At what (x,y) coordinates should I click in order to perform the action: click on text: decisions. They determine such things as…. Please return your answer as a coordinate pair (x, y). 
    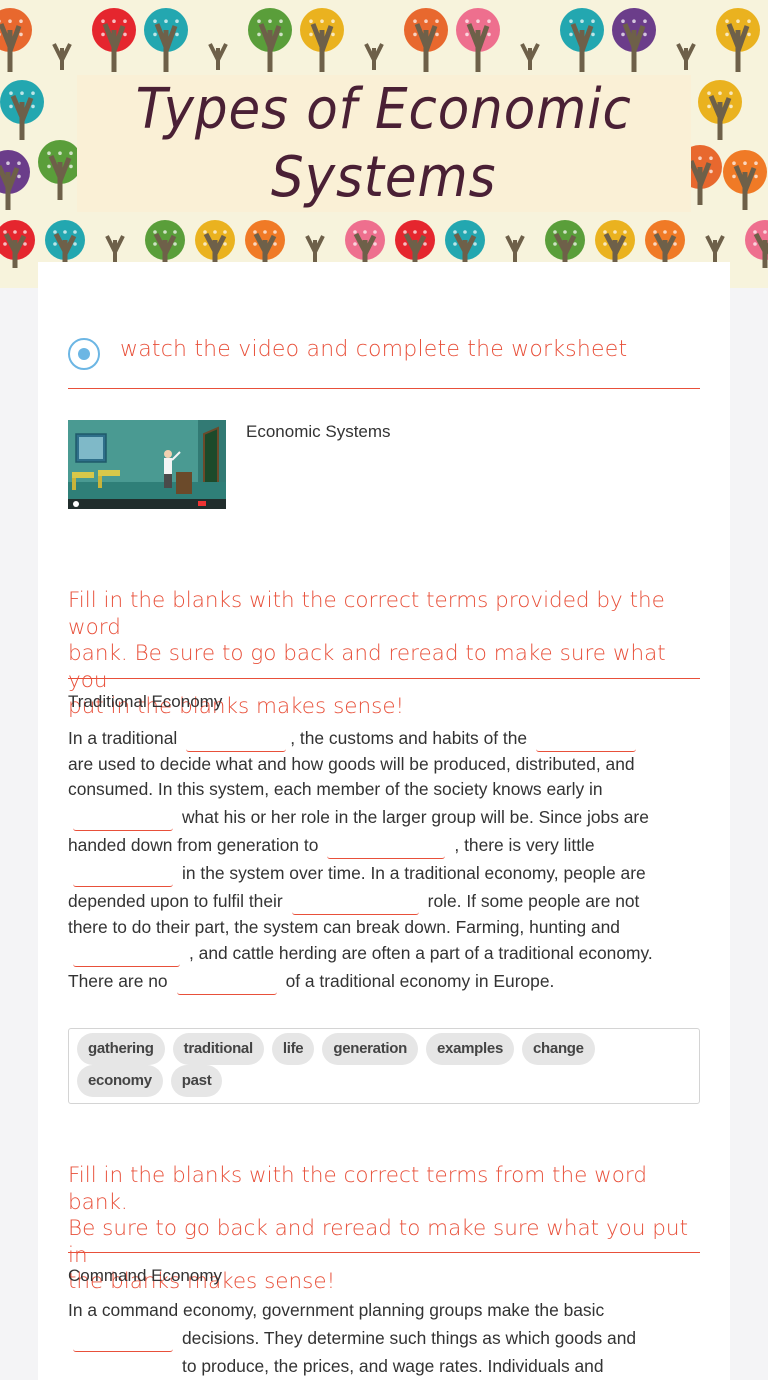
    Looking at the image, I should click on (409, 1338).